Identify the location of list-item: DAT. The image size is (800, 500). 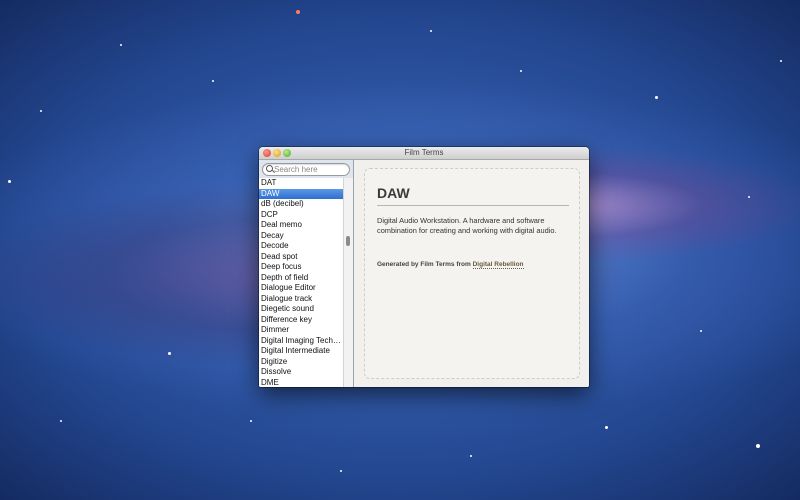
(301, 183).